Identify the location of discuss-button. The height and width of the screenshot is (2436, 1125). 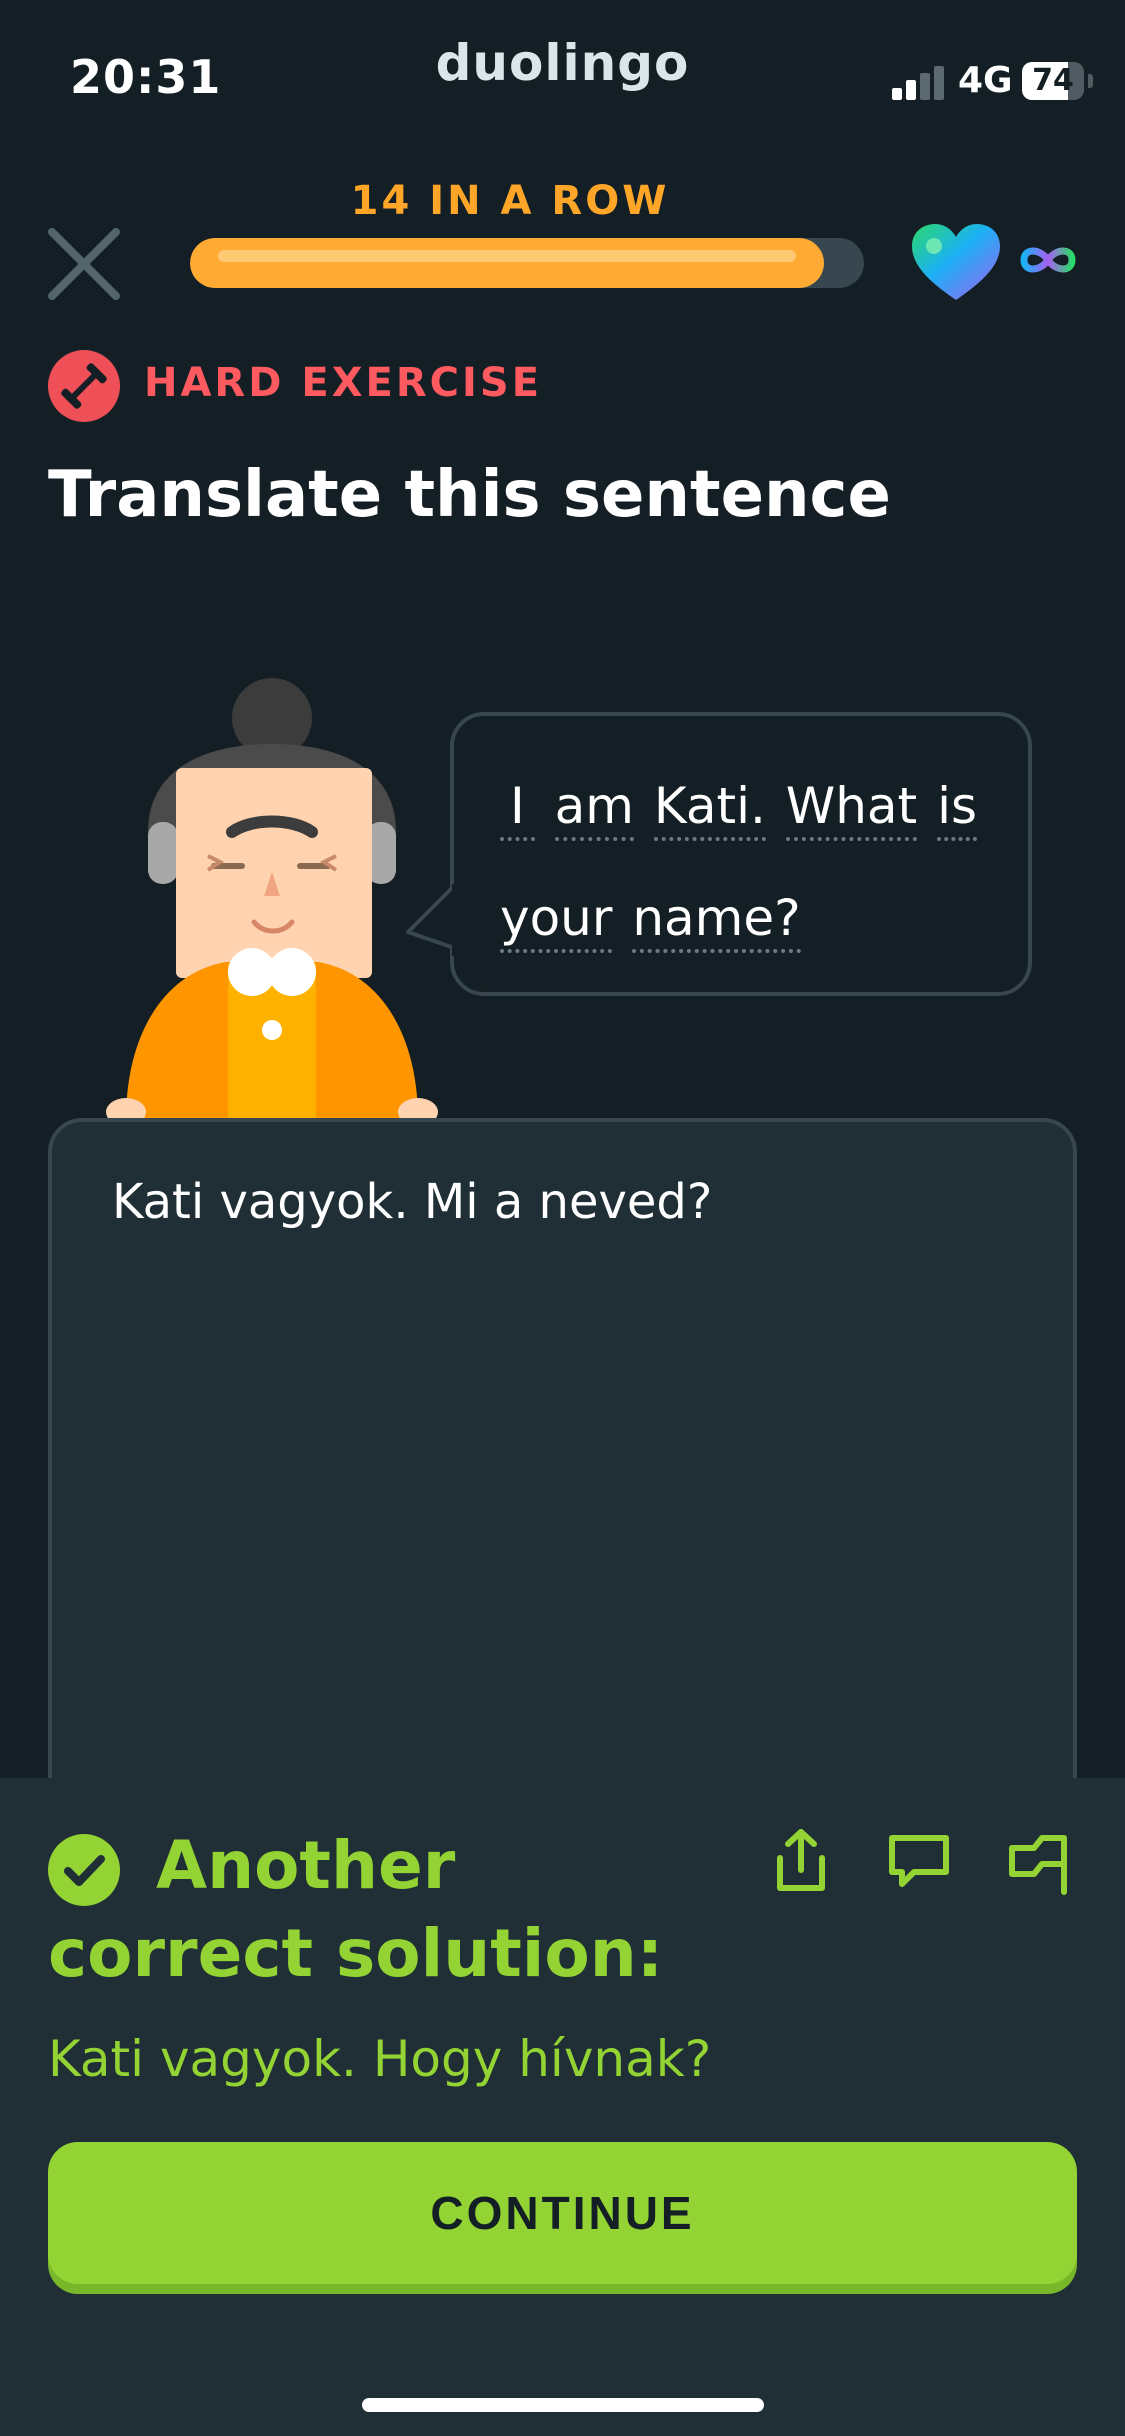
(919, 1861).